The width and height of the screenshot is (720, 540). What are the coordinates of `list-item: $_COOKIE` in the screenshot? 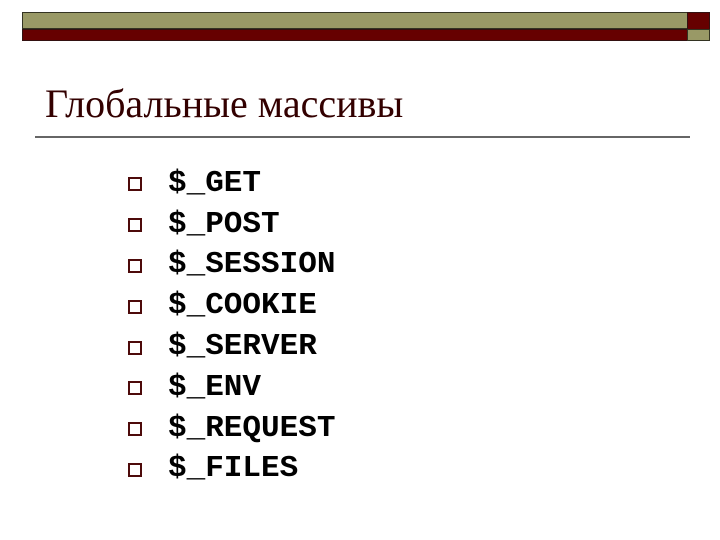 It's located at (231, 305).